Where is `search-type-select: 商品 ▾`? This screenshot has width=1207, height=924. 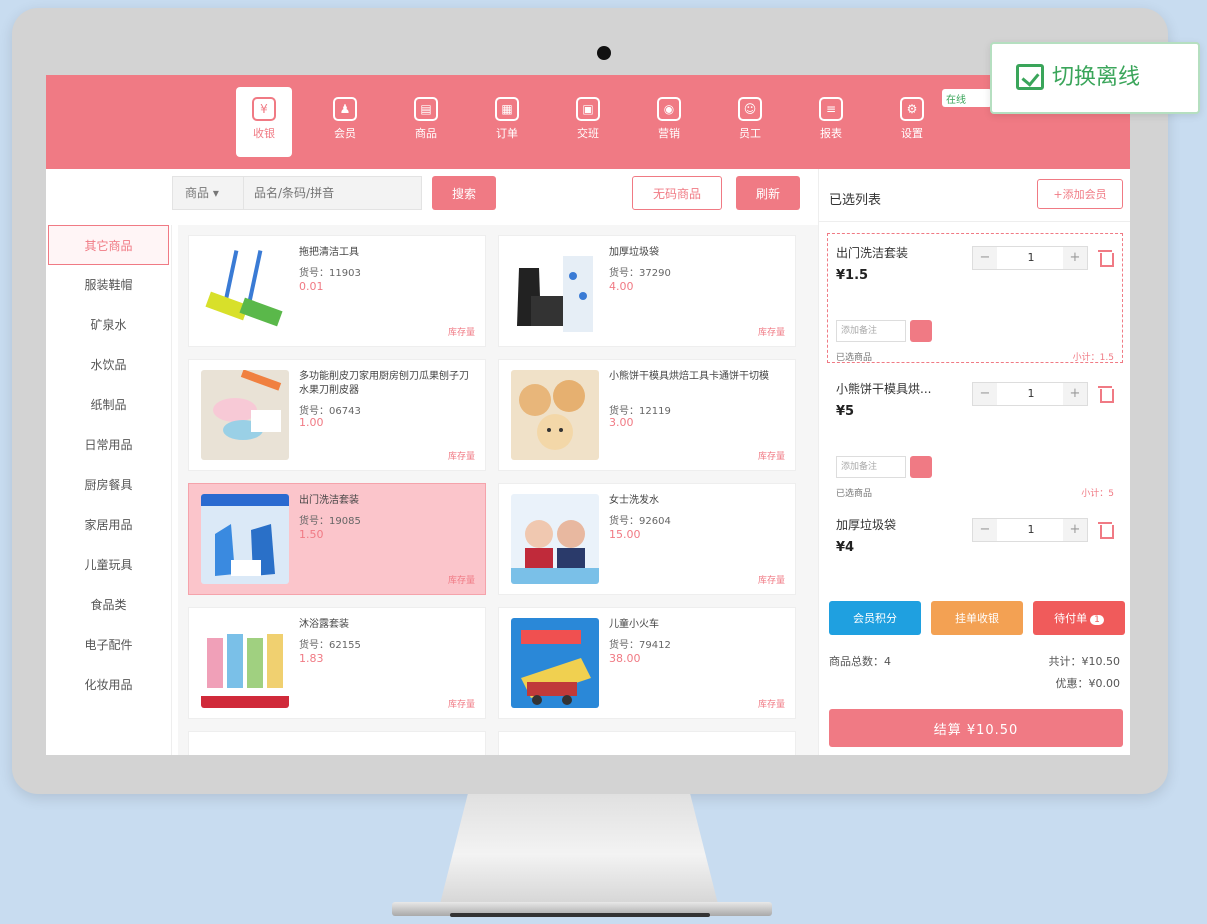
search-type-select: 商品 ▾ is located at coordinates (208, 193).